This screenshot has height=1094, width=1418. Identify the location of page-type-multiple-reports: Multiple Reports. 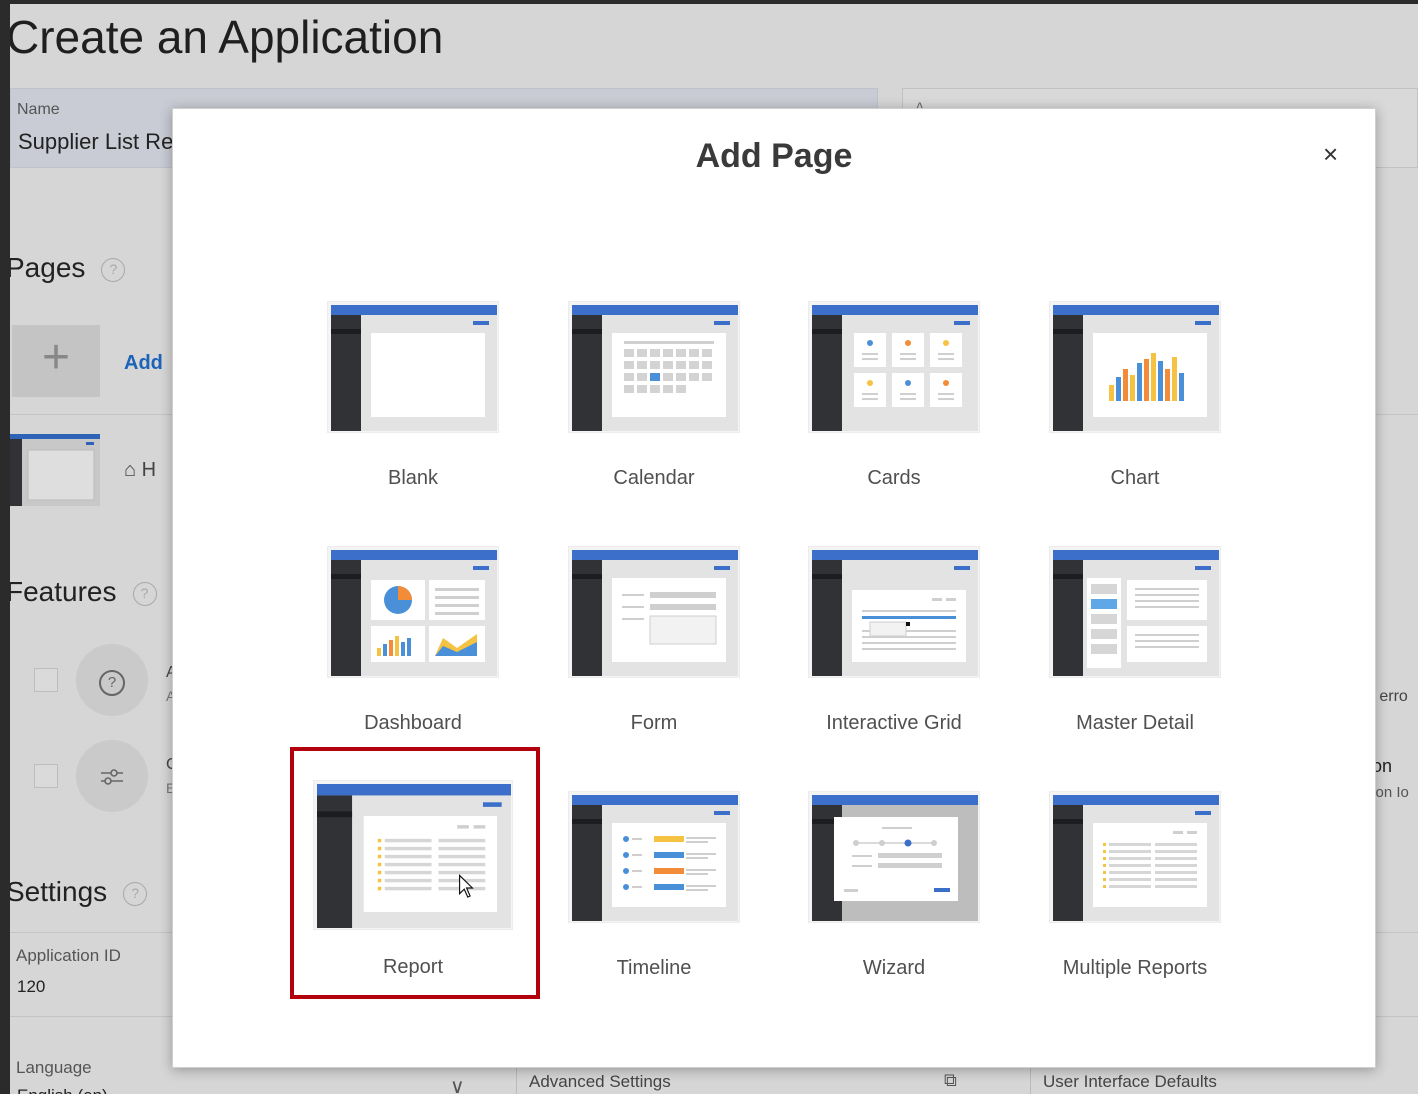
(1135, 901).